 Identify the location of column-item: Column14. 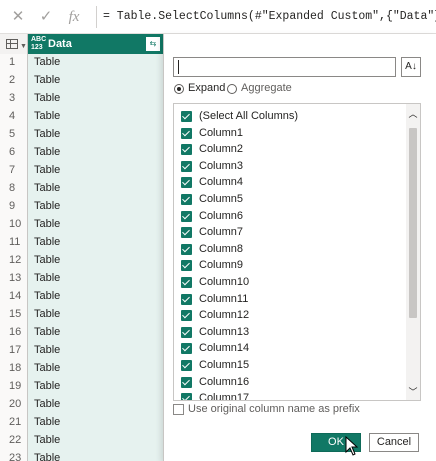
(290, 348).